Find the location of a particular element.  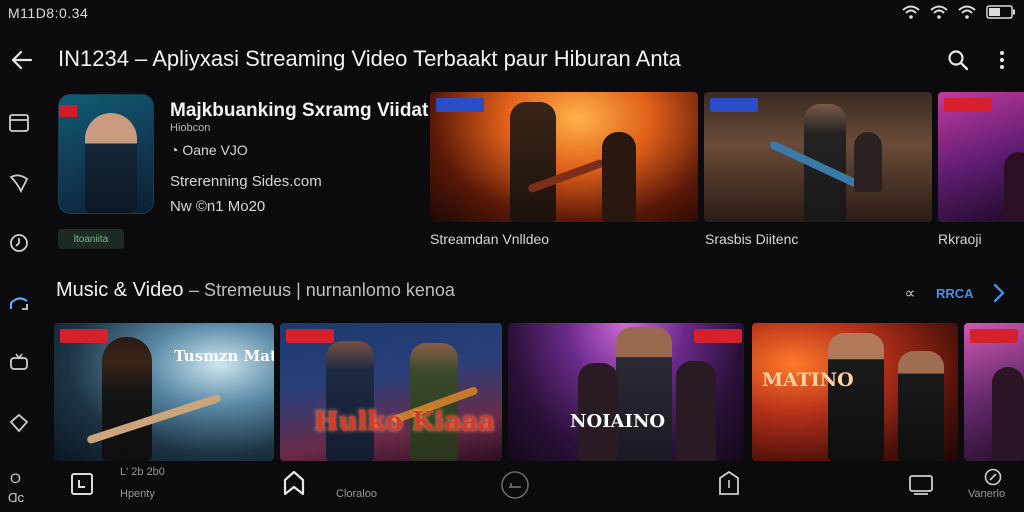

video-card-title: Rkraoji is located at coordinates (960, 239).